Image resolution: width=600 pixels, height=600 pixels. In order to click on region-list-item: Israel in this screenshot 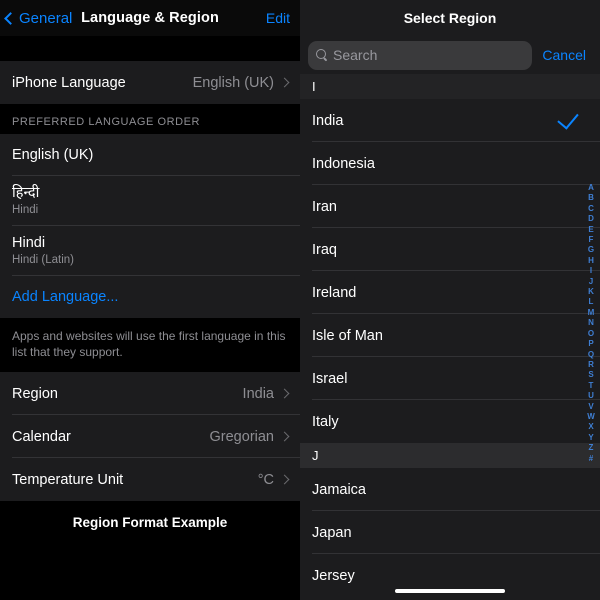, I will do `click(450, 378)`.